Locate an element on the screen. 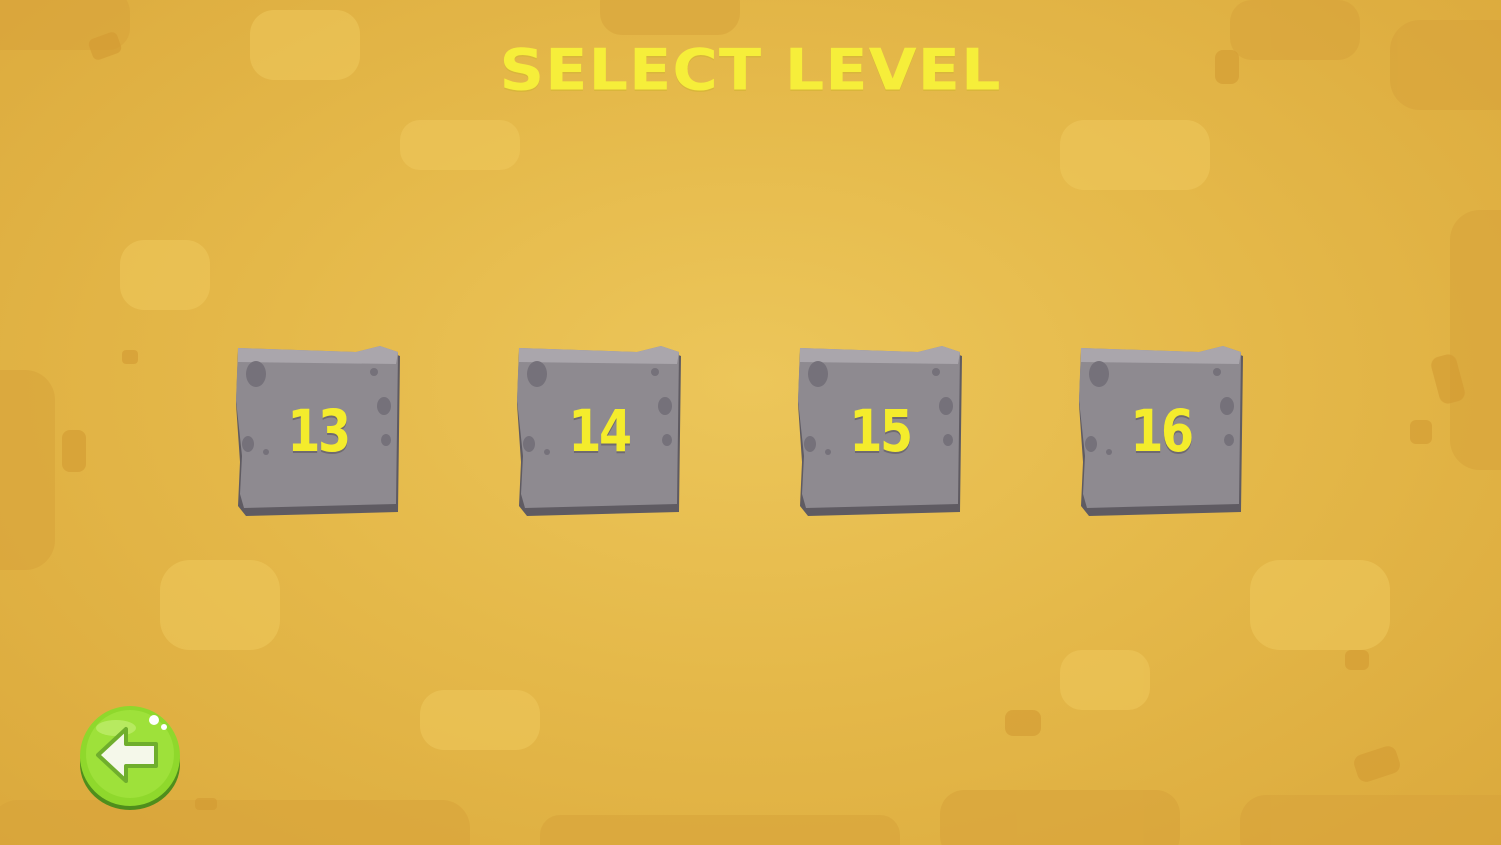 This screenshot has width=1501, height=845. level-15-label: 15 is located at coordinates (881, 431).